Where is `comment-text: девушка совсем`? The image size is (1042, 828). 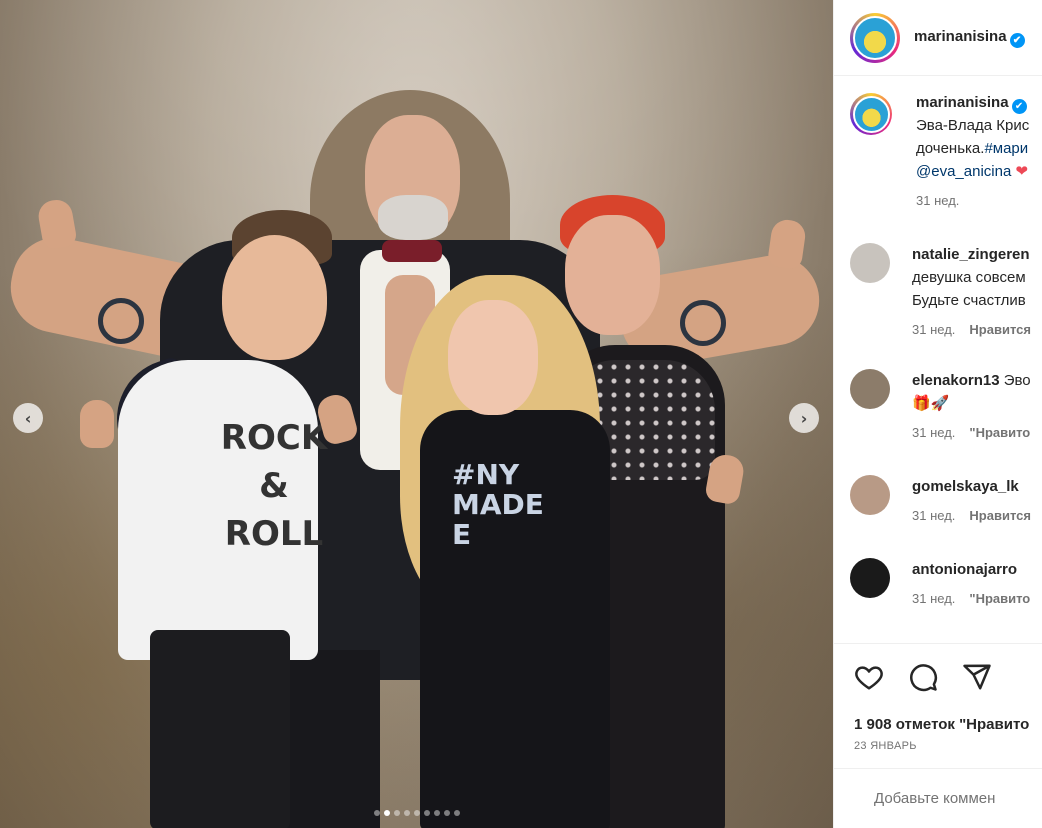 comment-text: девушка совсем is located at coordinates (969, 277).